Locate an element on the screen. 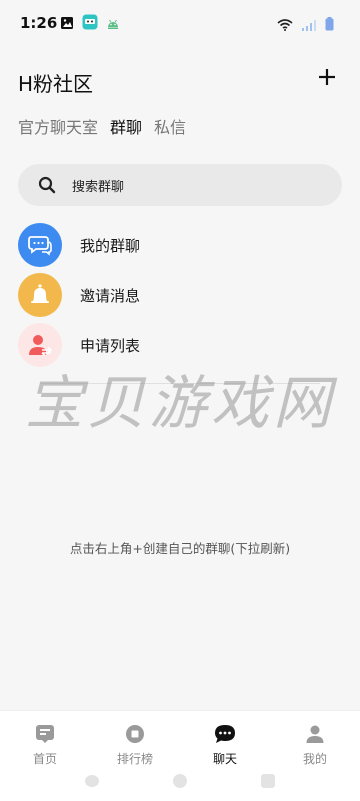 This screenshot has width=360, height=801. image-icon is located at coordinates (67, 24).